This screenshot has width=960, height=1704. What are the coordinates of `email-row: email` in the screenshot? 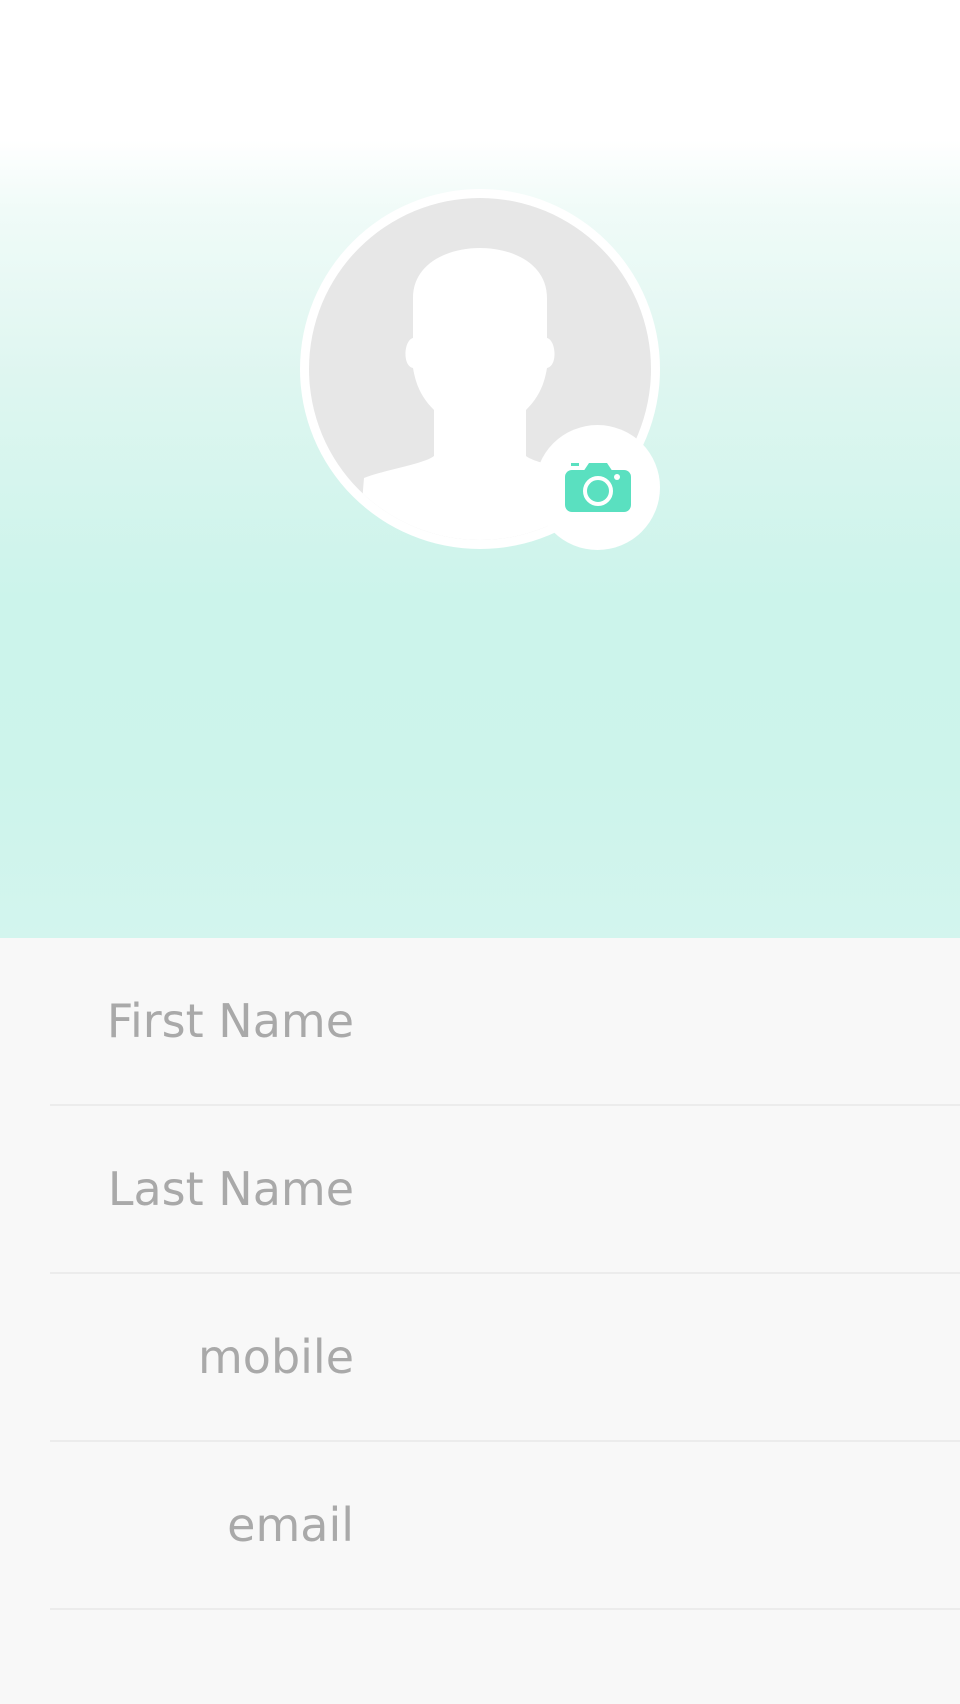 It's located at (505, 1526).